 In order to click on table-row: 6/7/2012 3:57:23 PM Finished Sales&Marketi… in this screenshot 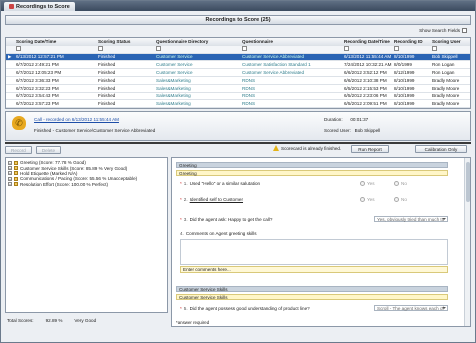, I will do `click(238, 104)`.